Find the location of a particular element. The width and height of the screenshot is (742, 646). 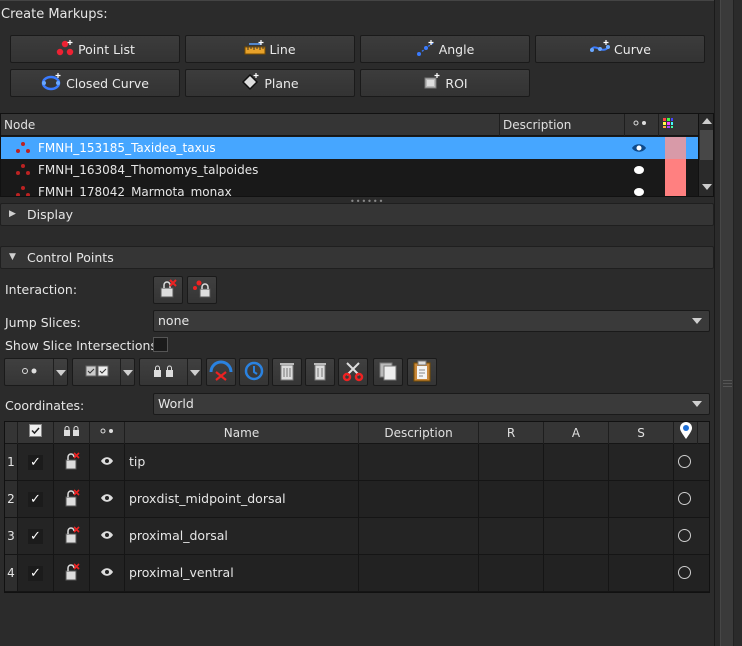

point-list-button: Point List is located at coordinates (95, 49).